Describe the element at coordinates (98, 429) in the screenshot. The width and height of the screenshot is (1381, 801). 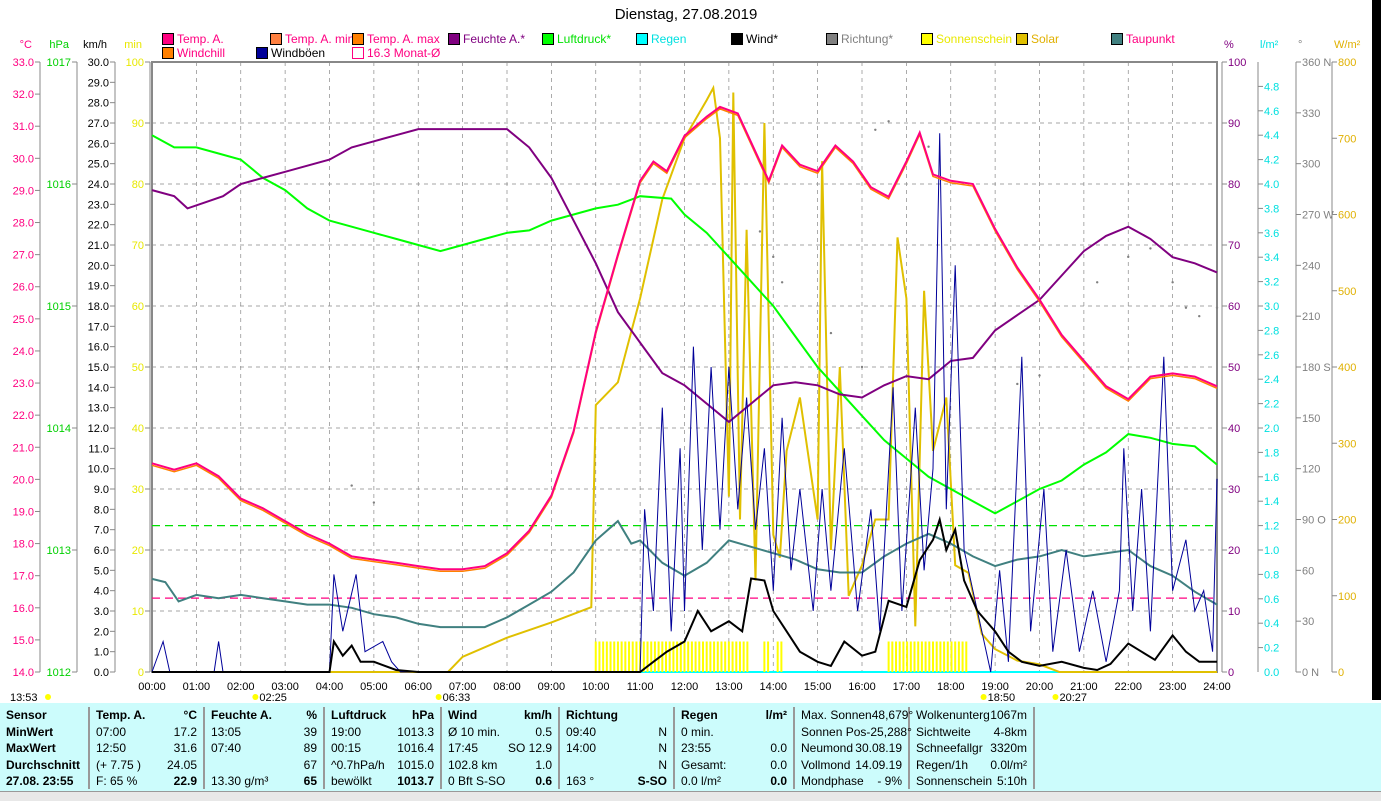
I see `axis-tick-label: 12.0` at that location.